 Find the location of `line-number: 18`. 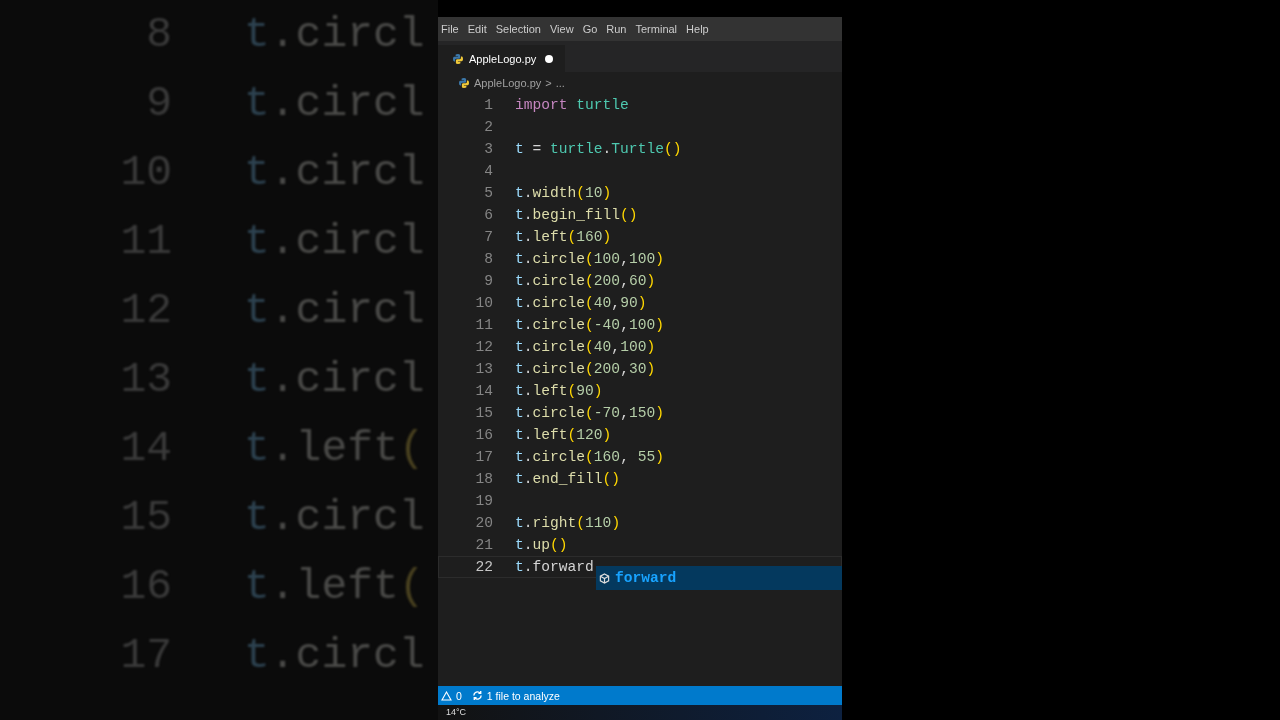

line-number: 18 is located at coordinates (483, 479).